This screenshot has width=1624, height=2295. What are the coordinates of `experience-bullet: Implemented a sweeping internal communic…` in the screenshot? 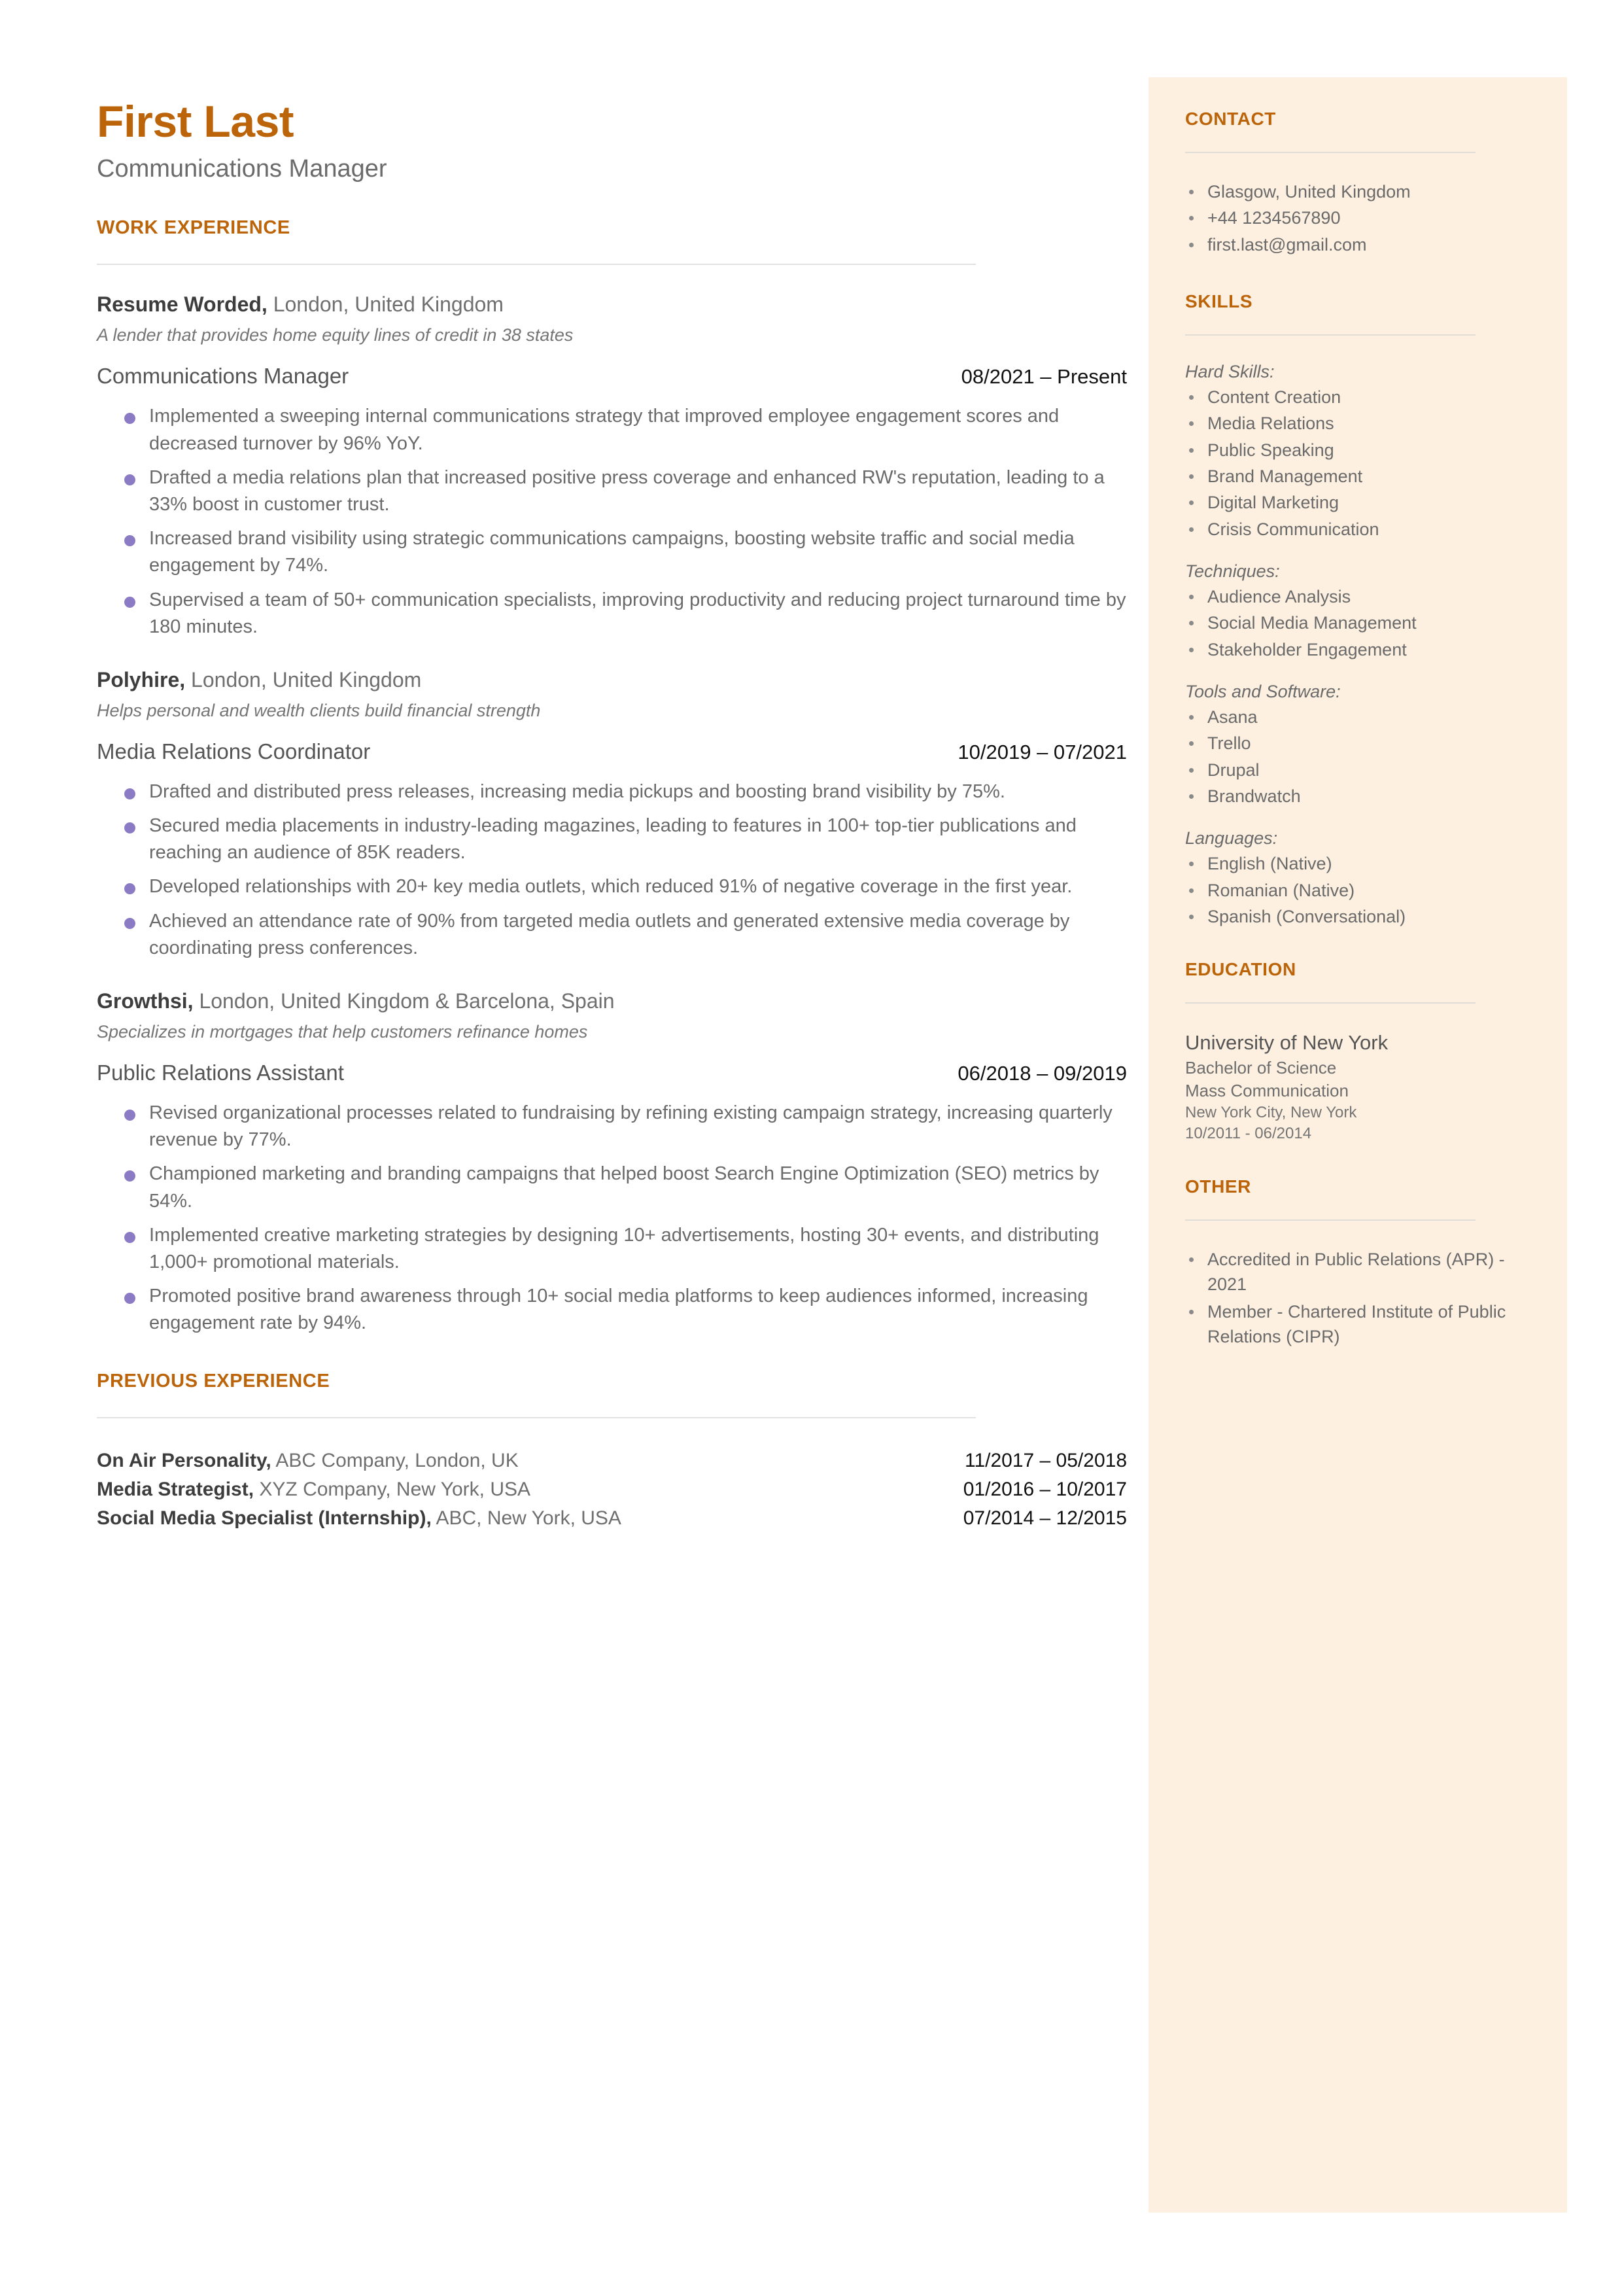 It's located at (612, 430).